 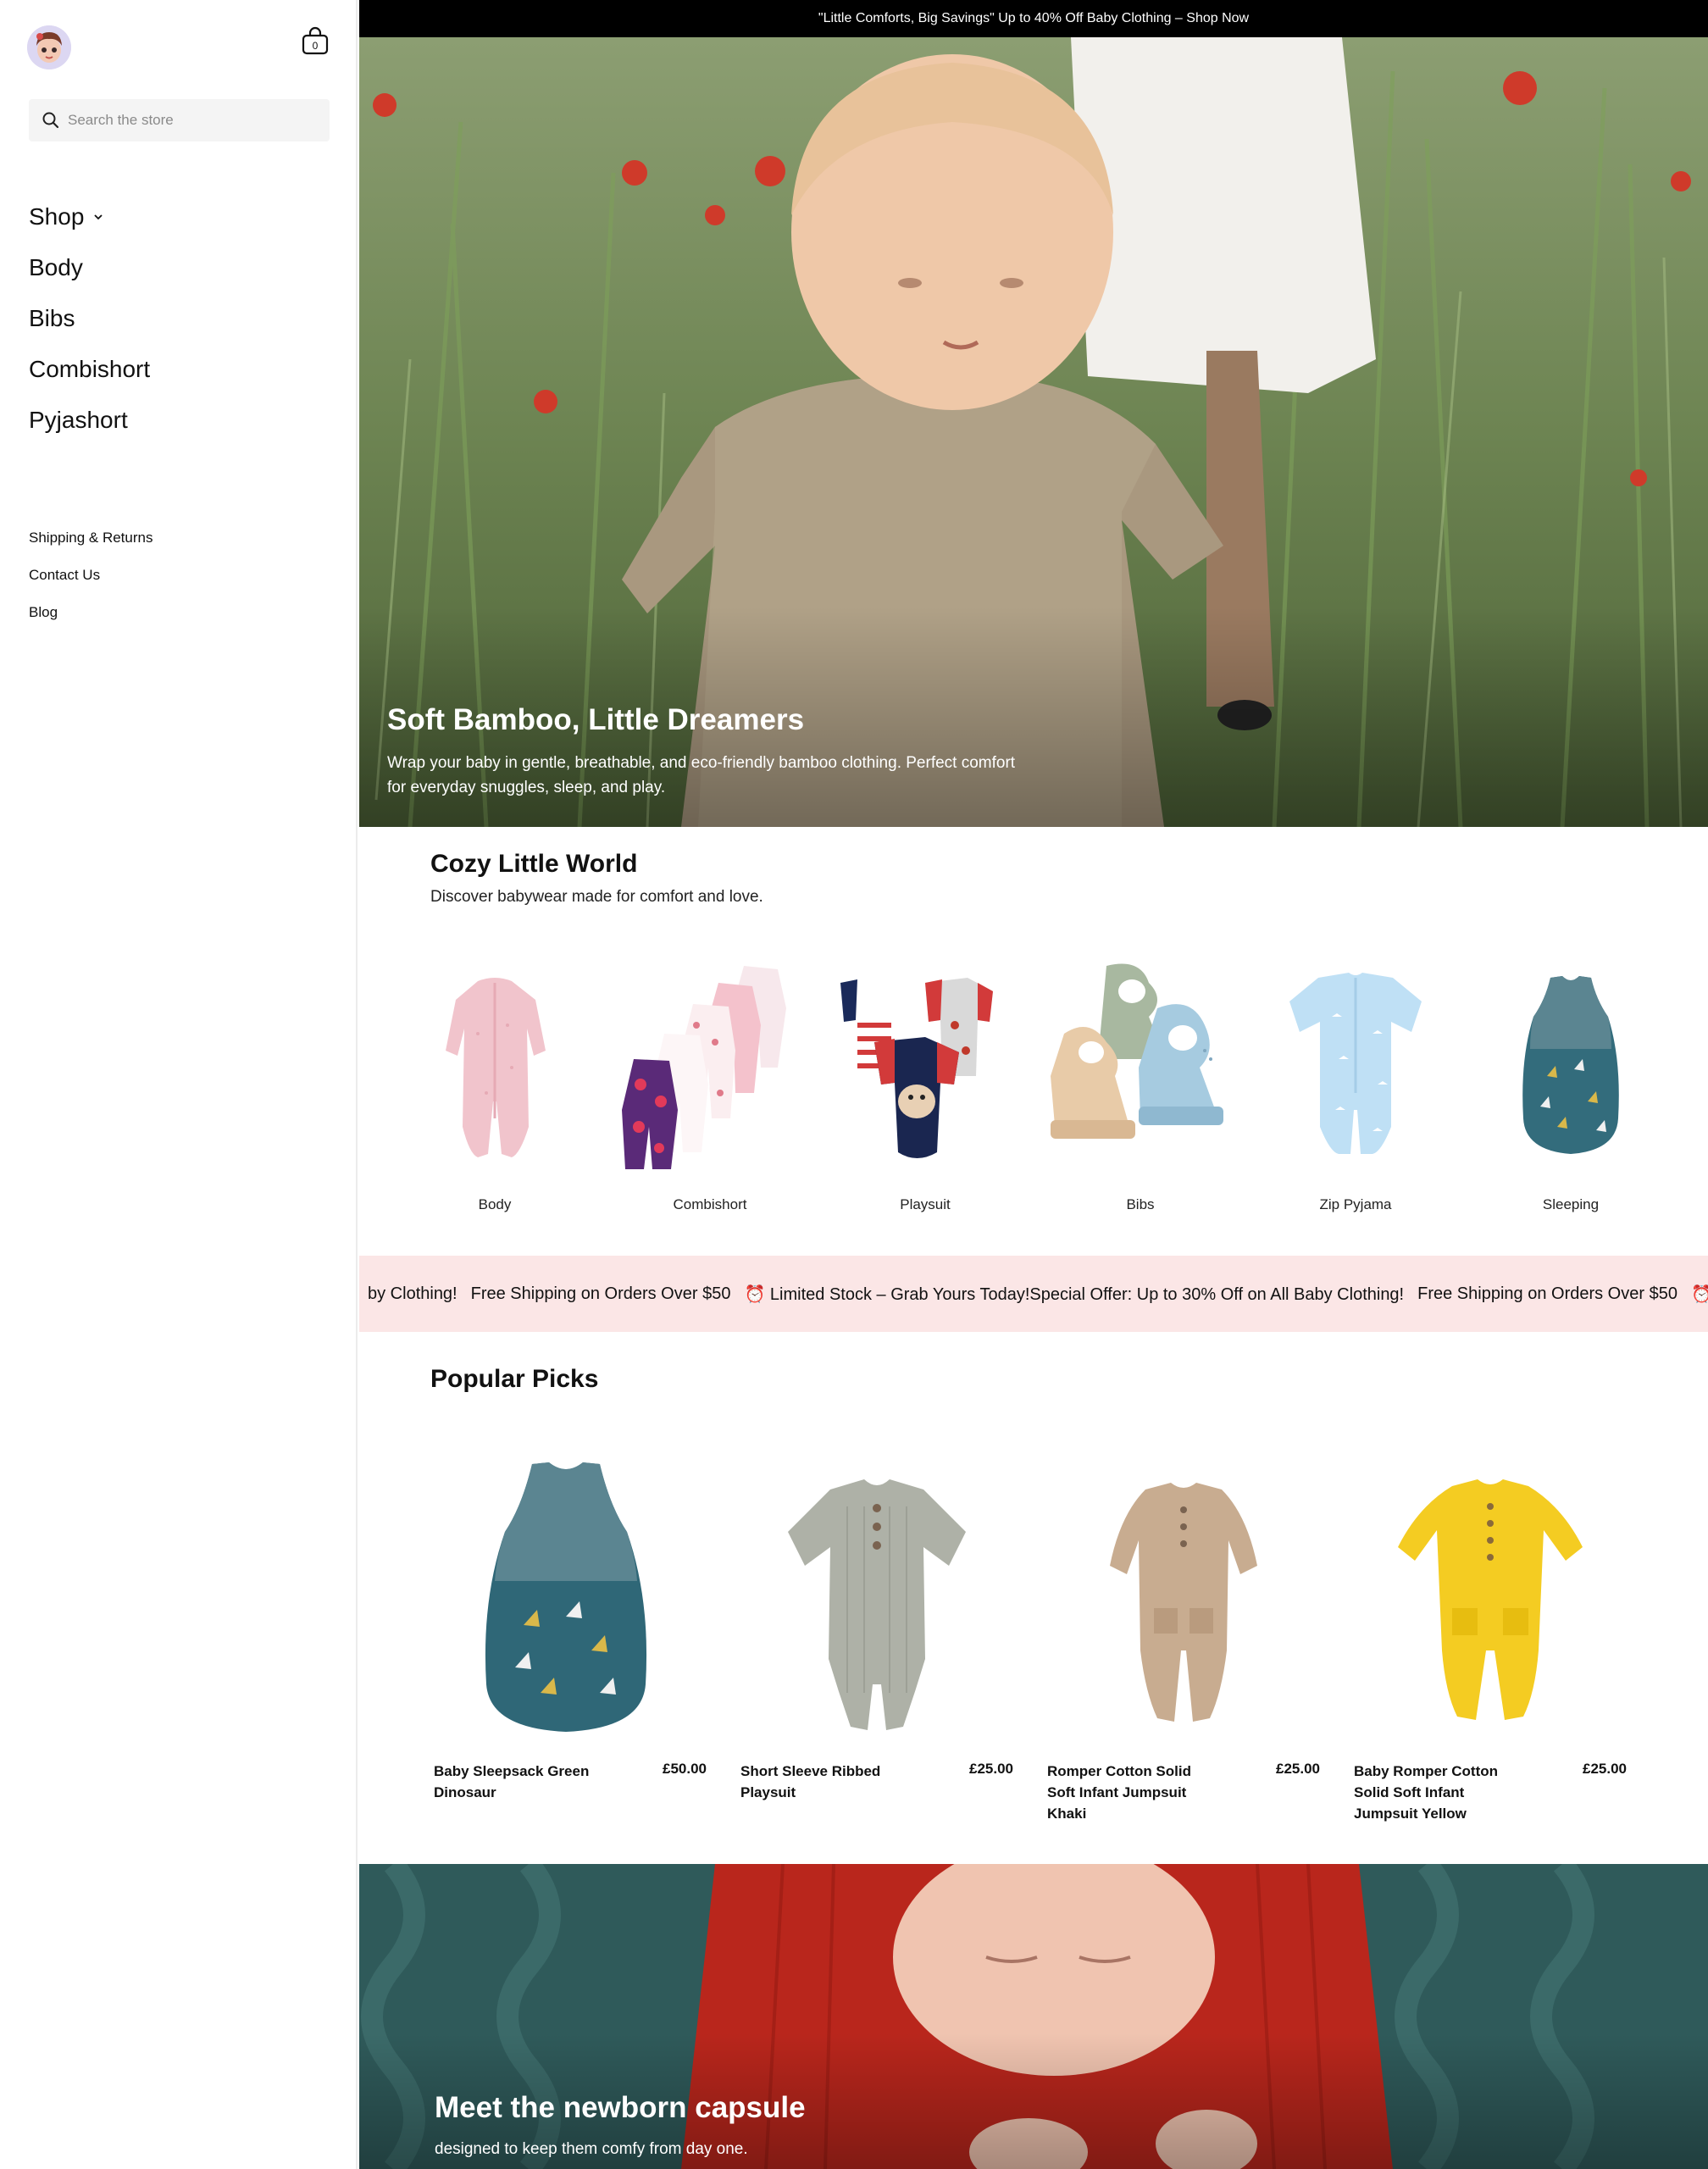 What do you see at coordinates (620, 2108) in the screenshot?
I see `capsule-title: Meet the newborn capsule` at bounding box center [620, 2108].